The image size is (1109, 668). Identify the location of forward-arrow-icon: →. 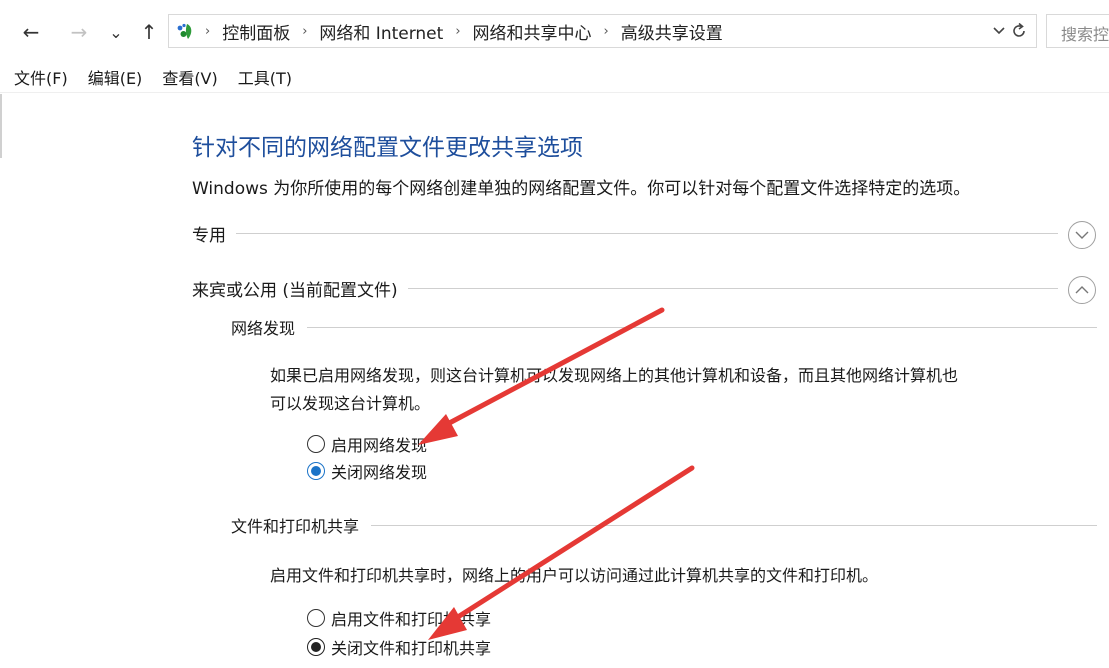
(79, 32).